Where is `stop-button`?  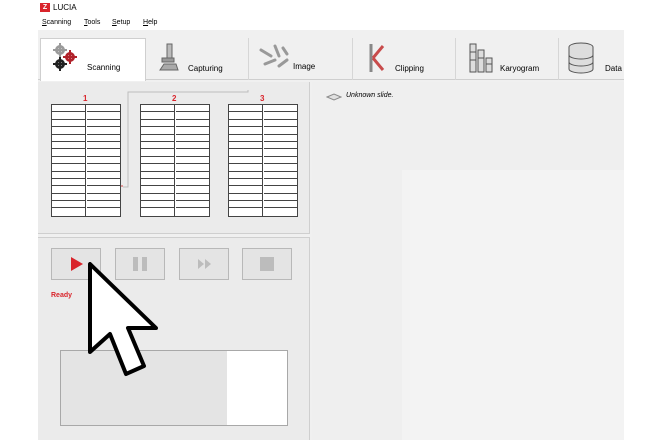 stop-button is located at coordinates (267, 264).